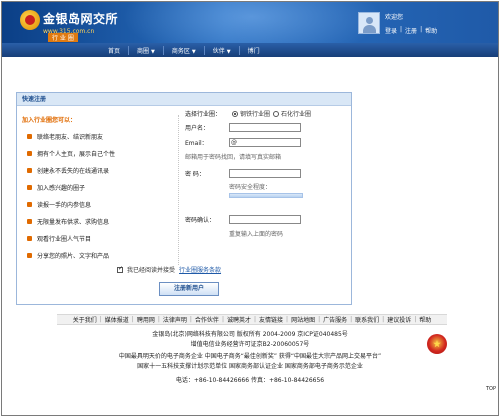  I want to click on list-item: 加入感兴趣的圈子, so click(56, 187).